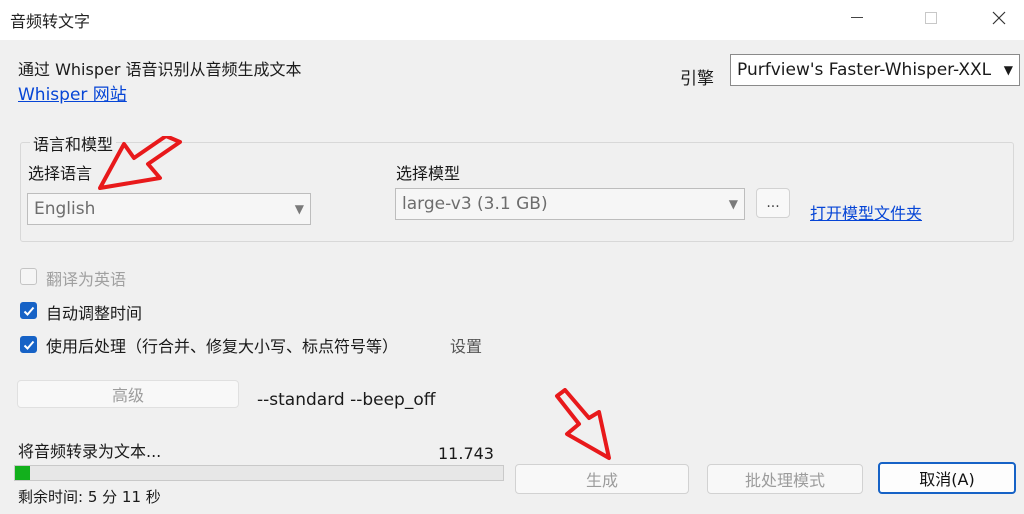 This screenshot has width=1024, height=514. What do you see at coordinates (72, 92) in the screenshot?
I see `whisper-website-link: Whisper 网站` at bounding box center [72, 92].